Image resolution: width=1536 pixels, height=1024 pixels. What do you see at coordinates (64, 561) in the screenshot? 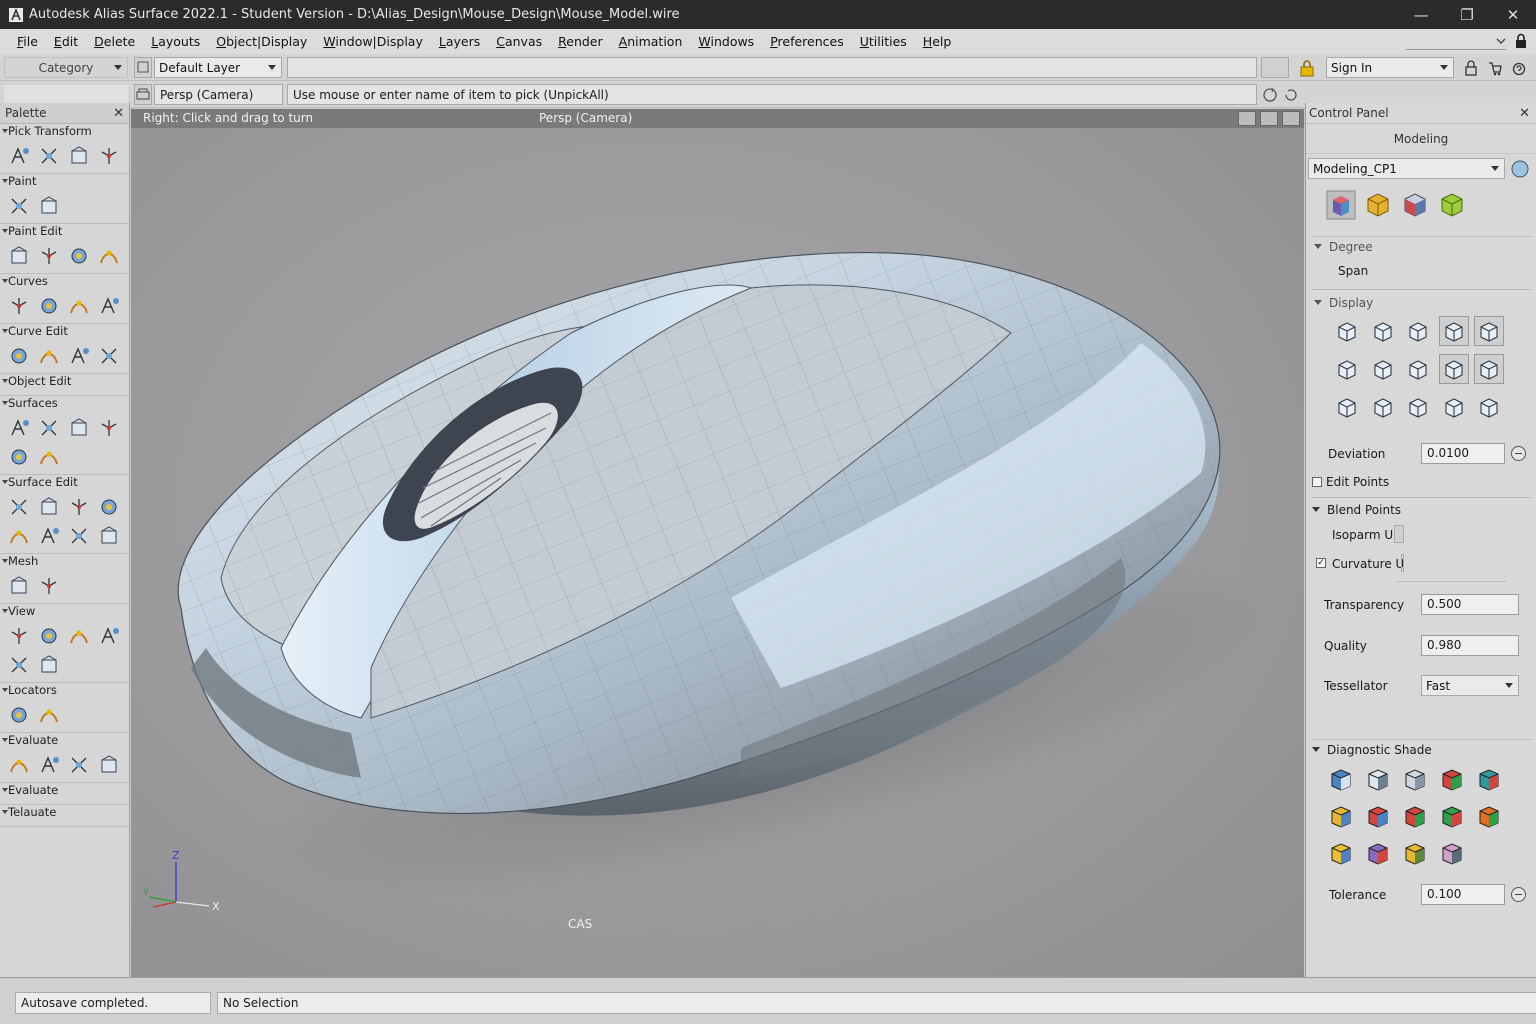
I see `palette-section-label: Mesh` at bounding box center [64, 561].